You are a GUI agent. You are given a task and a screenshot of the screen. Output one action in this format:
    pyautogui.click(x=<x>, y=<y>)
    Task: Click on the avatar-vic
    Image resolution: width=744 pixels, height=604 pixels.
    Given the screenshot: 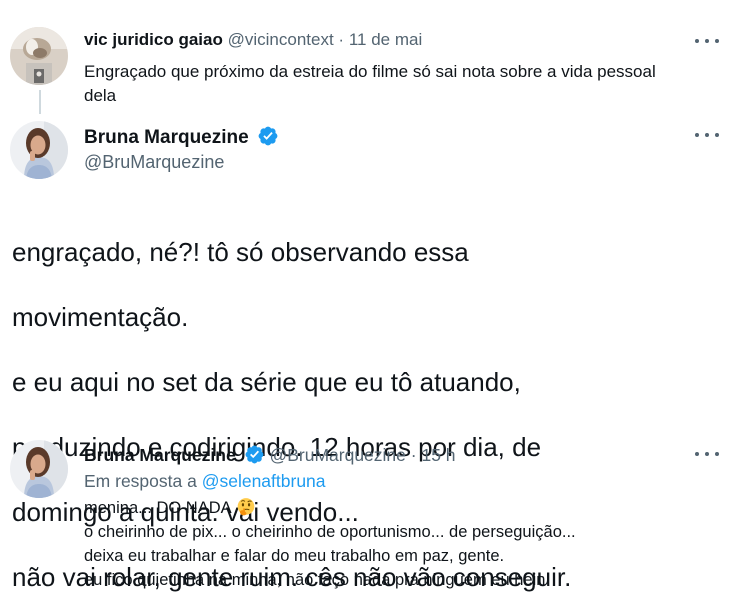 What is the action you would take?
    pyautogui.click(x=39, y=56)
    